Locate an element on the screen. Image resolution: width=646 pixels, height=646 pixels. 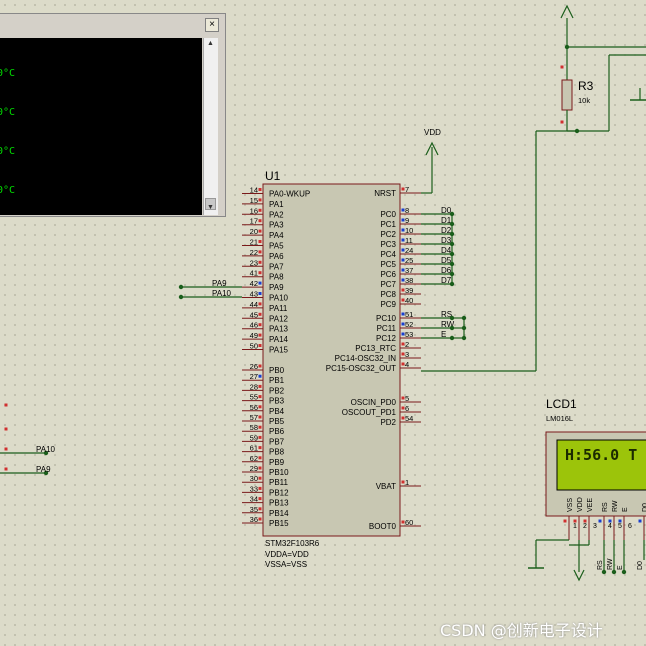
pin-number: 40 is located at coordinates (409, 300).